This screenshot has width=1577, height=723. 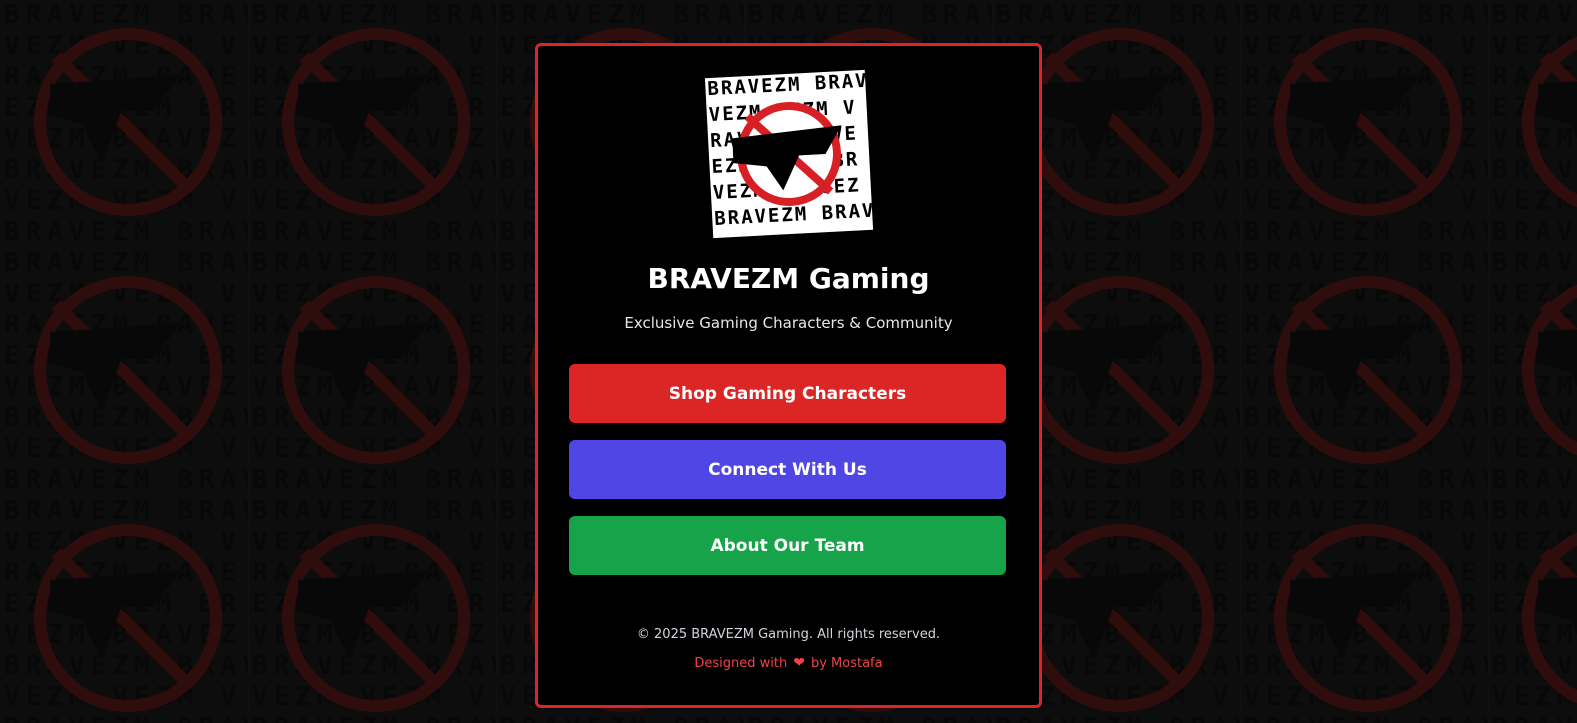 What do you see at coordinates (787, 393) in the screenshot?
I see `shop-characters-button: Shop Gaming Characters` at bounding box center [787, 393].